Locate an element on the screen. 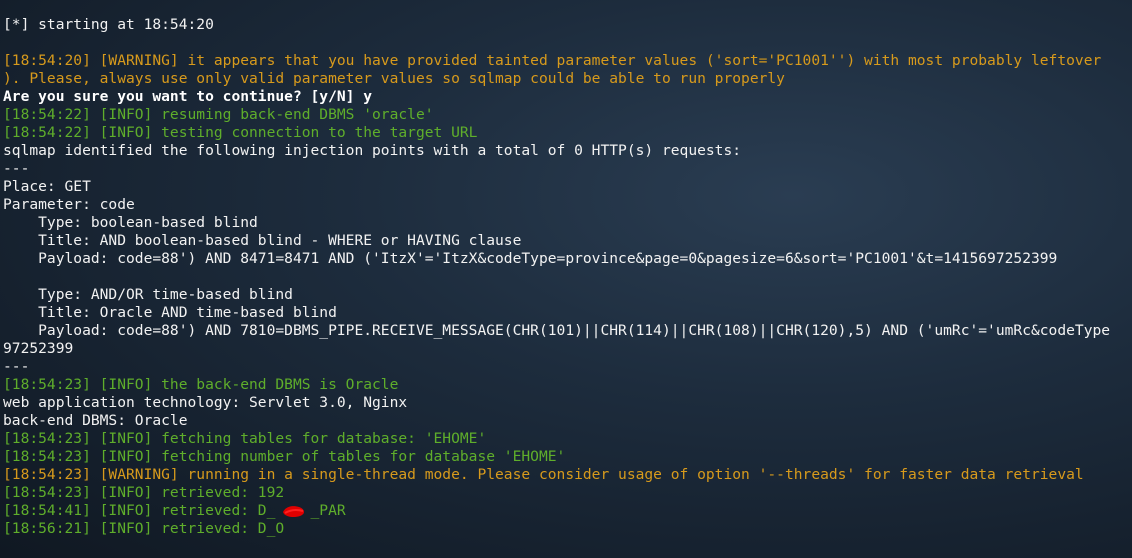  terminal-line: [18:56:21] [INFO] retrieved: D_O is located at coordinates (144, 528).